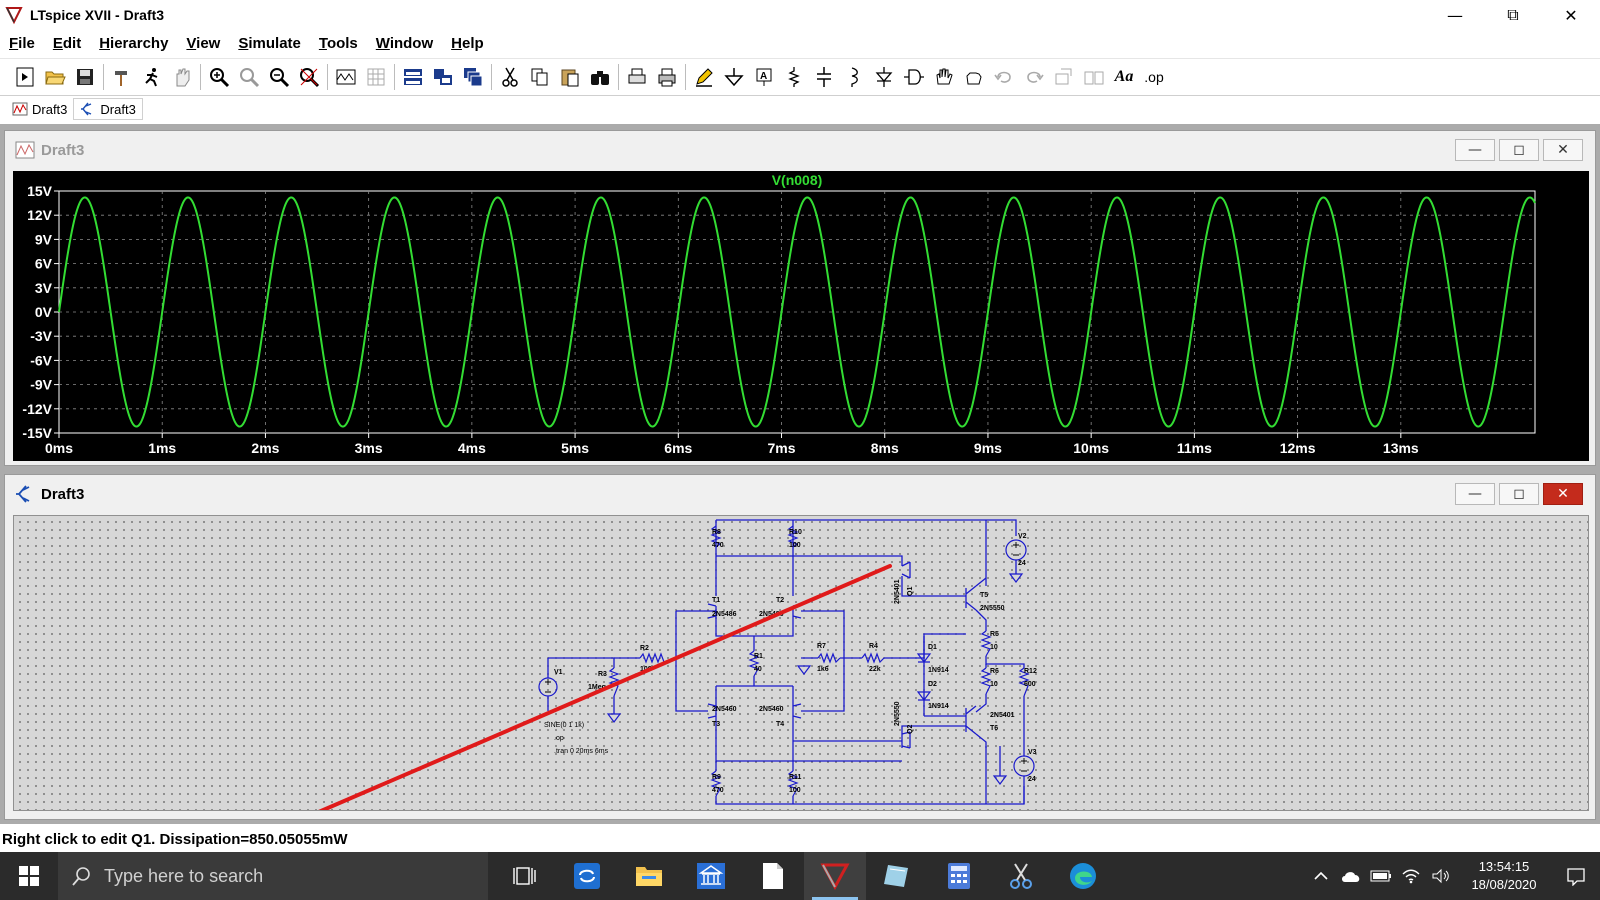  I want to click on component-label: V2, so click(1022, 536).